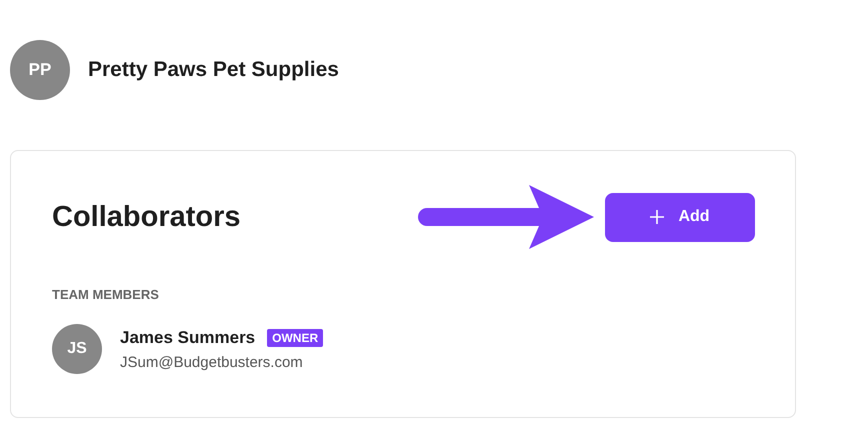 The image size is (851, 436). What do you see at coordinates (188, 338) in the screenshot?
I see `member-name: James Summers` at bounding box center [188, 338].